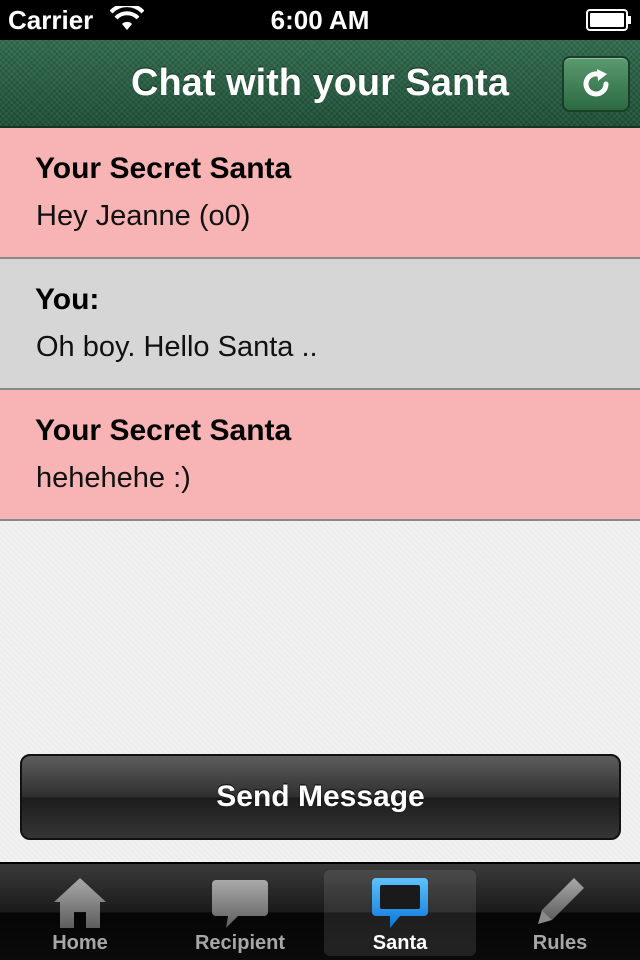  Describe the element at coordinates (400, 943) in the screenshot. I see `tab-label: Santa` at that location.